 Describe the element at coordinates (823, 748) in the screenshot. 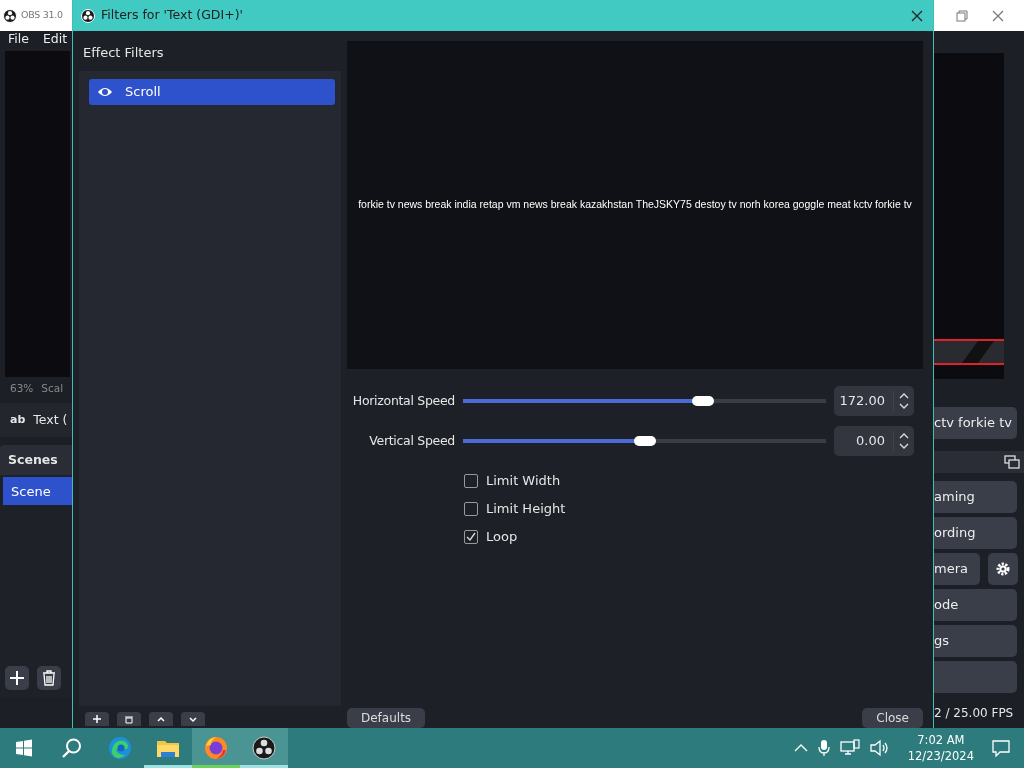

I see `microphone-icon` at that location.